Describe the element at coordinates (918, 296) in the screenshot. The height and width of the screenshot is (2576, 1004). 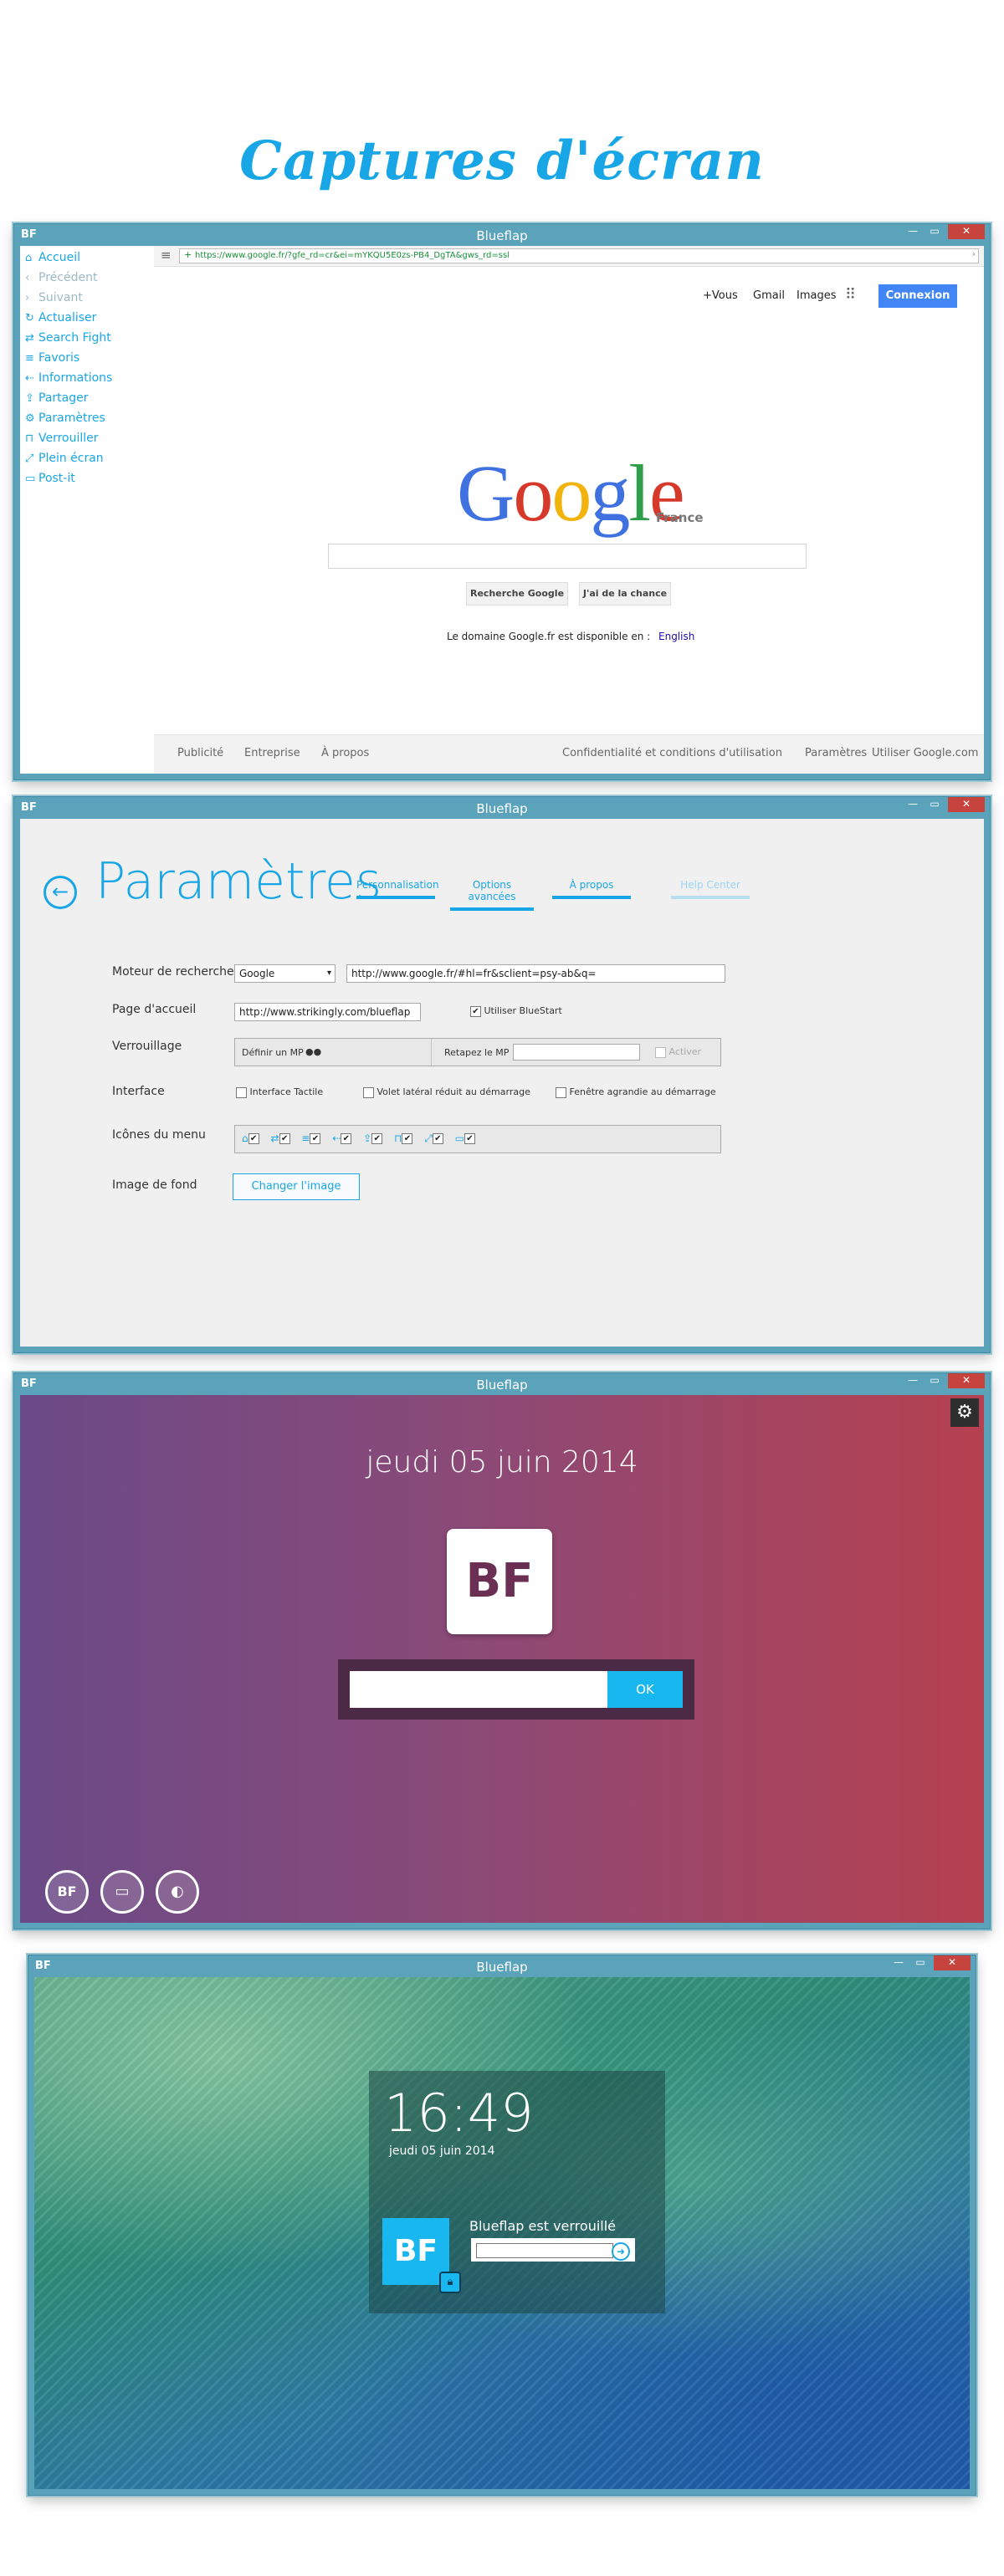
I see `connexion-button: Connexion` at that location.